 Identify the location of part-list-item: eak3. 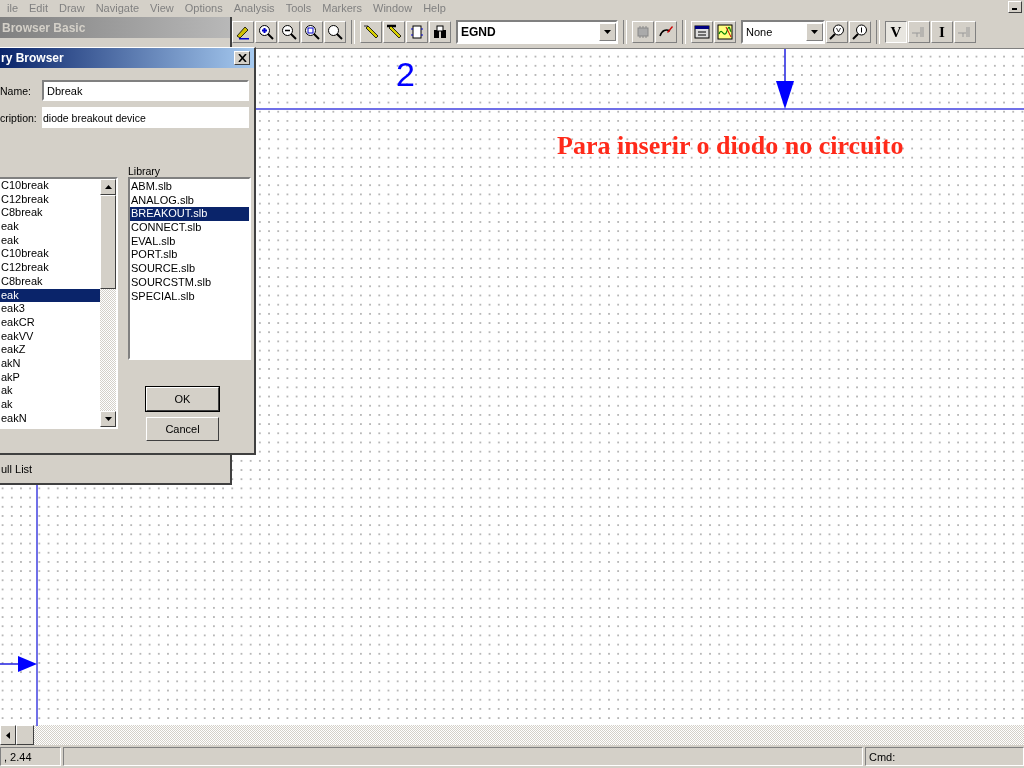
(50, 309).